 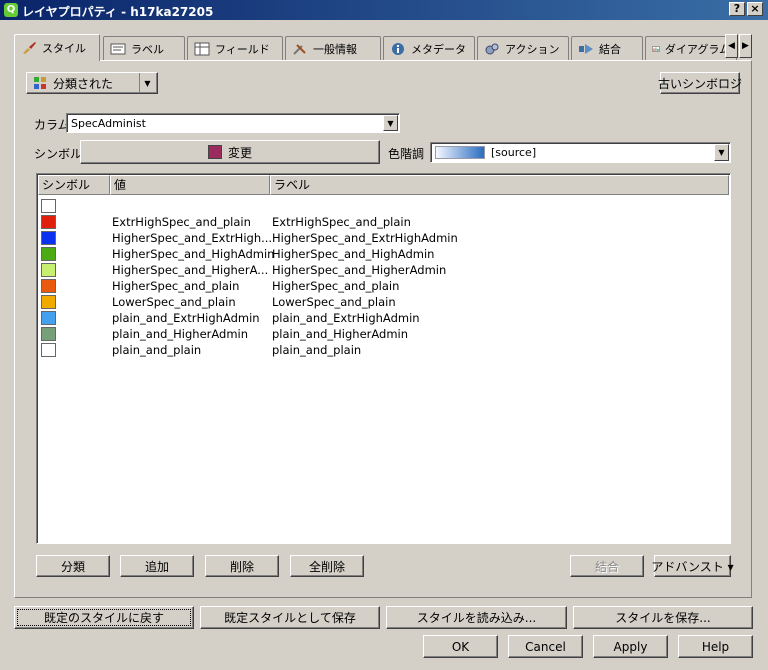 I want to click on label-icon, so click(x=118, y=48).